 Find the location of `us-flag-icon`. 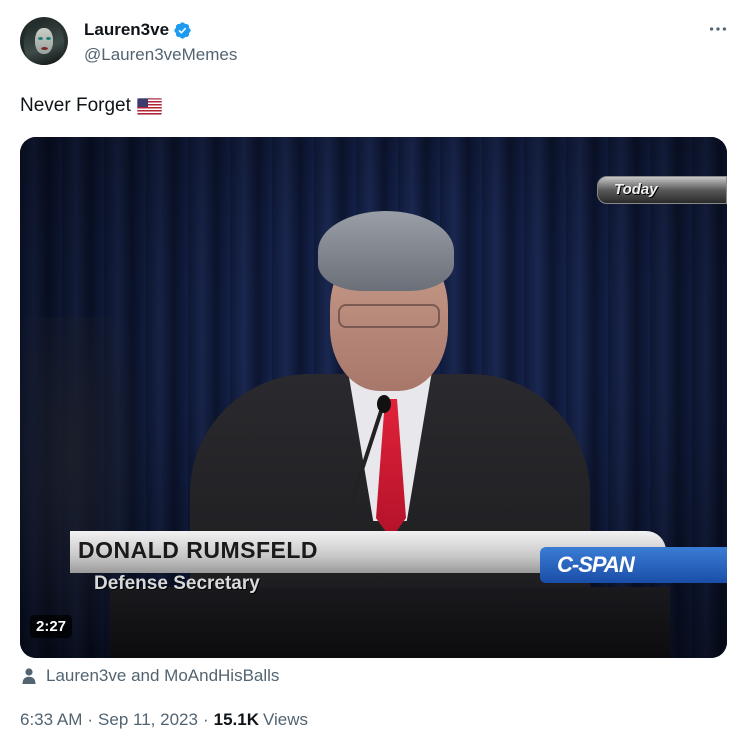

us-flag-icon is located at coordinates (149, 106).